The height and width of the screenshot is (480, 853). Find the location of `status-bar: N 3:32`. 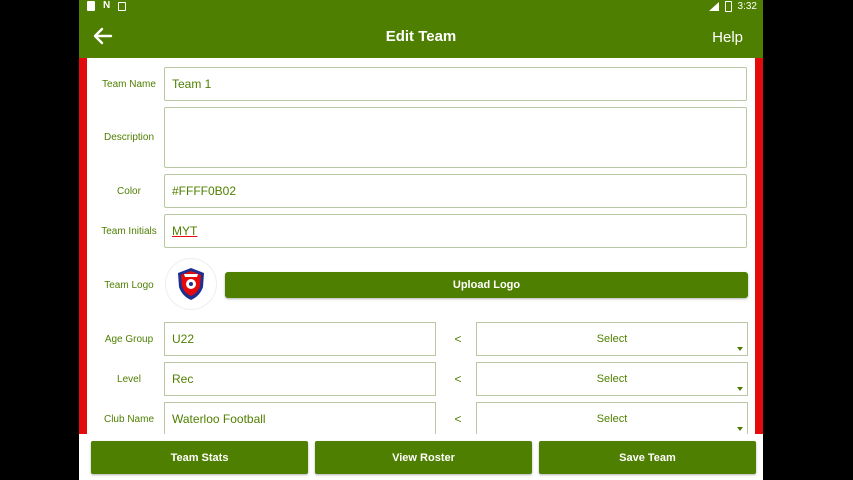

status-bar: N 3:32 is located at coordinates (421, 7).